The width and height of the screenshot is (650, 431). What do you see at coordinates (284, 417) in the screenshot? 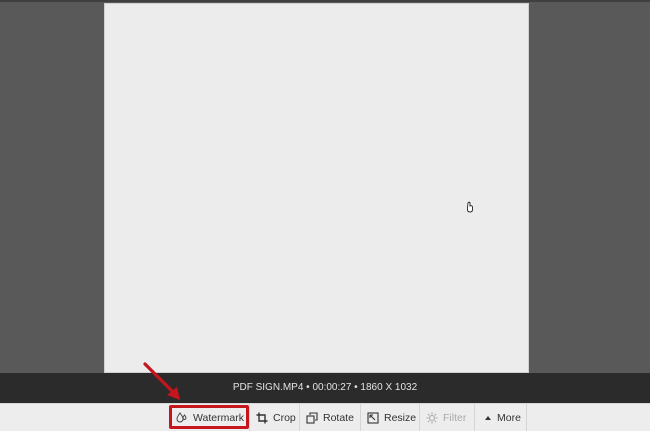
I see `crop-label: Crop` at bounding box center [284, 417].